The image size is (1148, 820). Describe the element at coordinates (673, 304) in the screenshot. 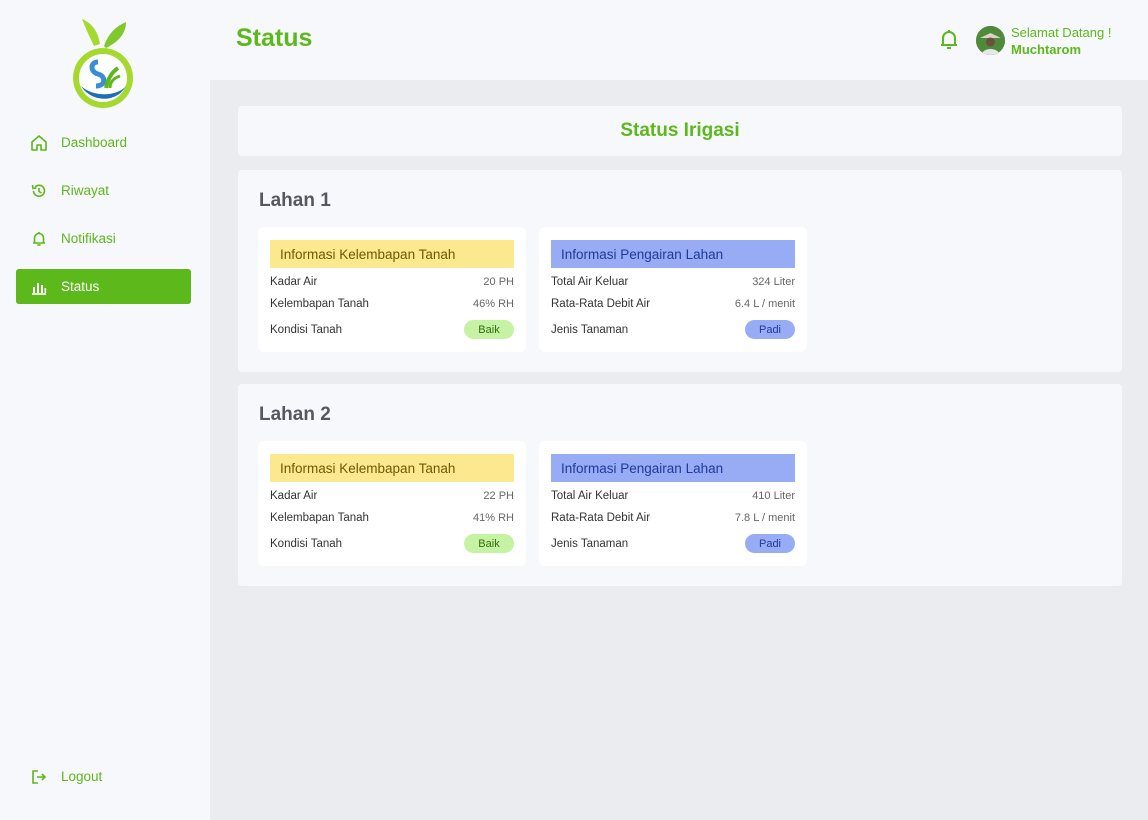

I see `info-row: Rata-Rata Debit Air 6.4 L / menit` at that location.